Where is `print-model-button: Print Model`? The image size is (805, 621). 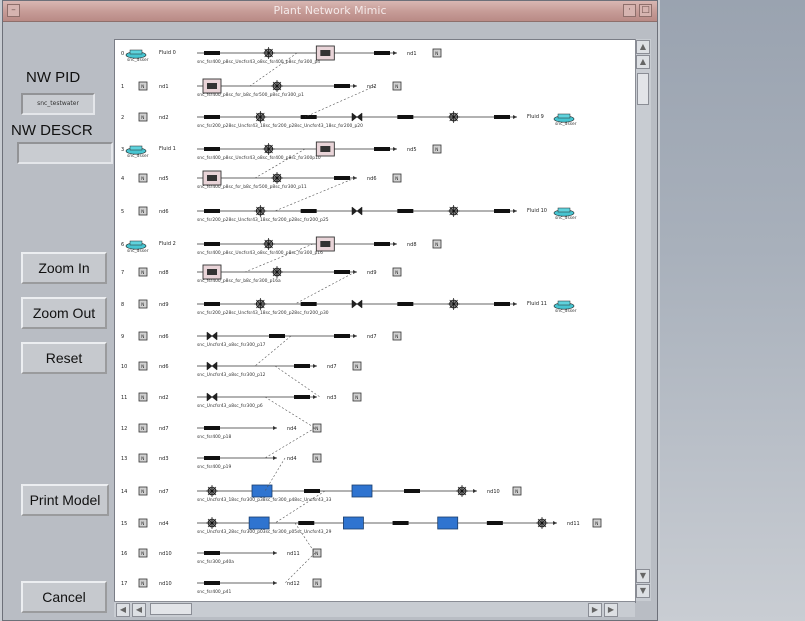 print-model-button: Print Model is located at coordinates (65, 500).